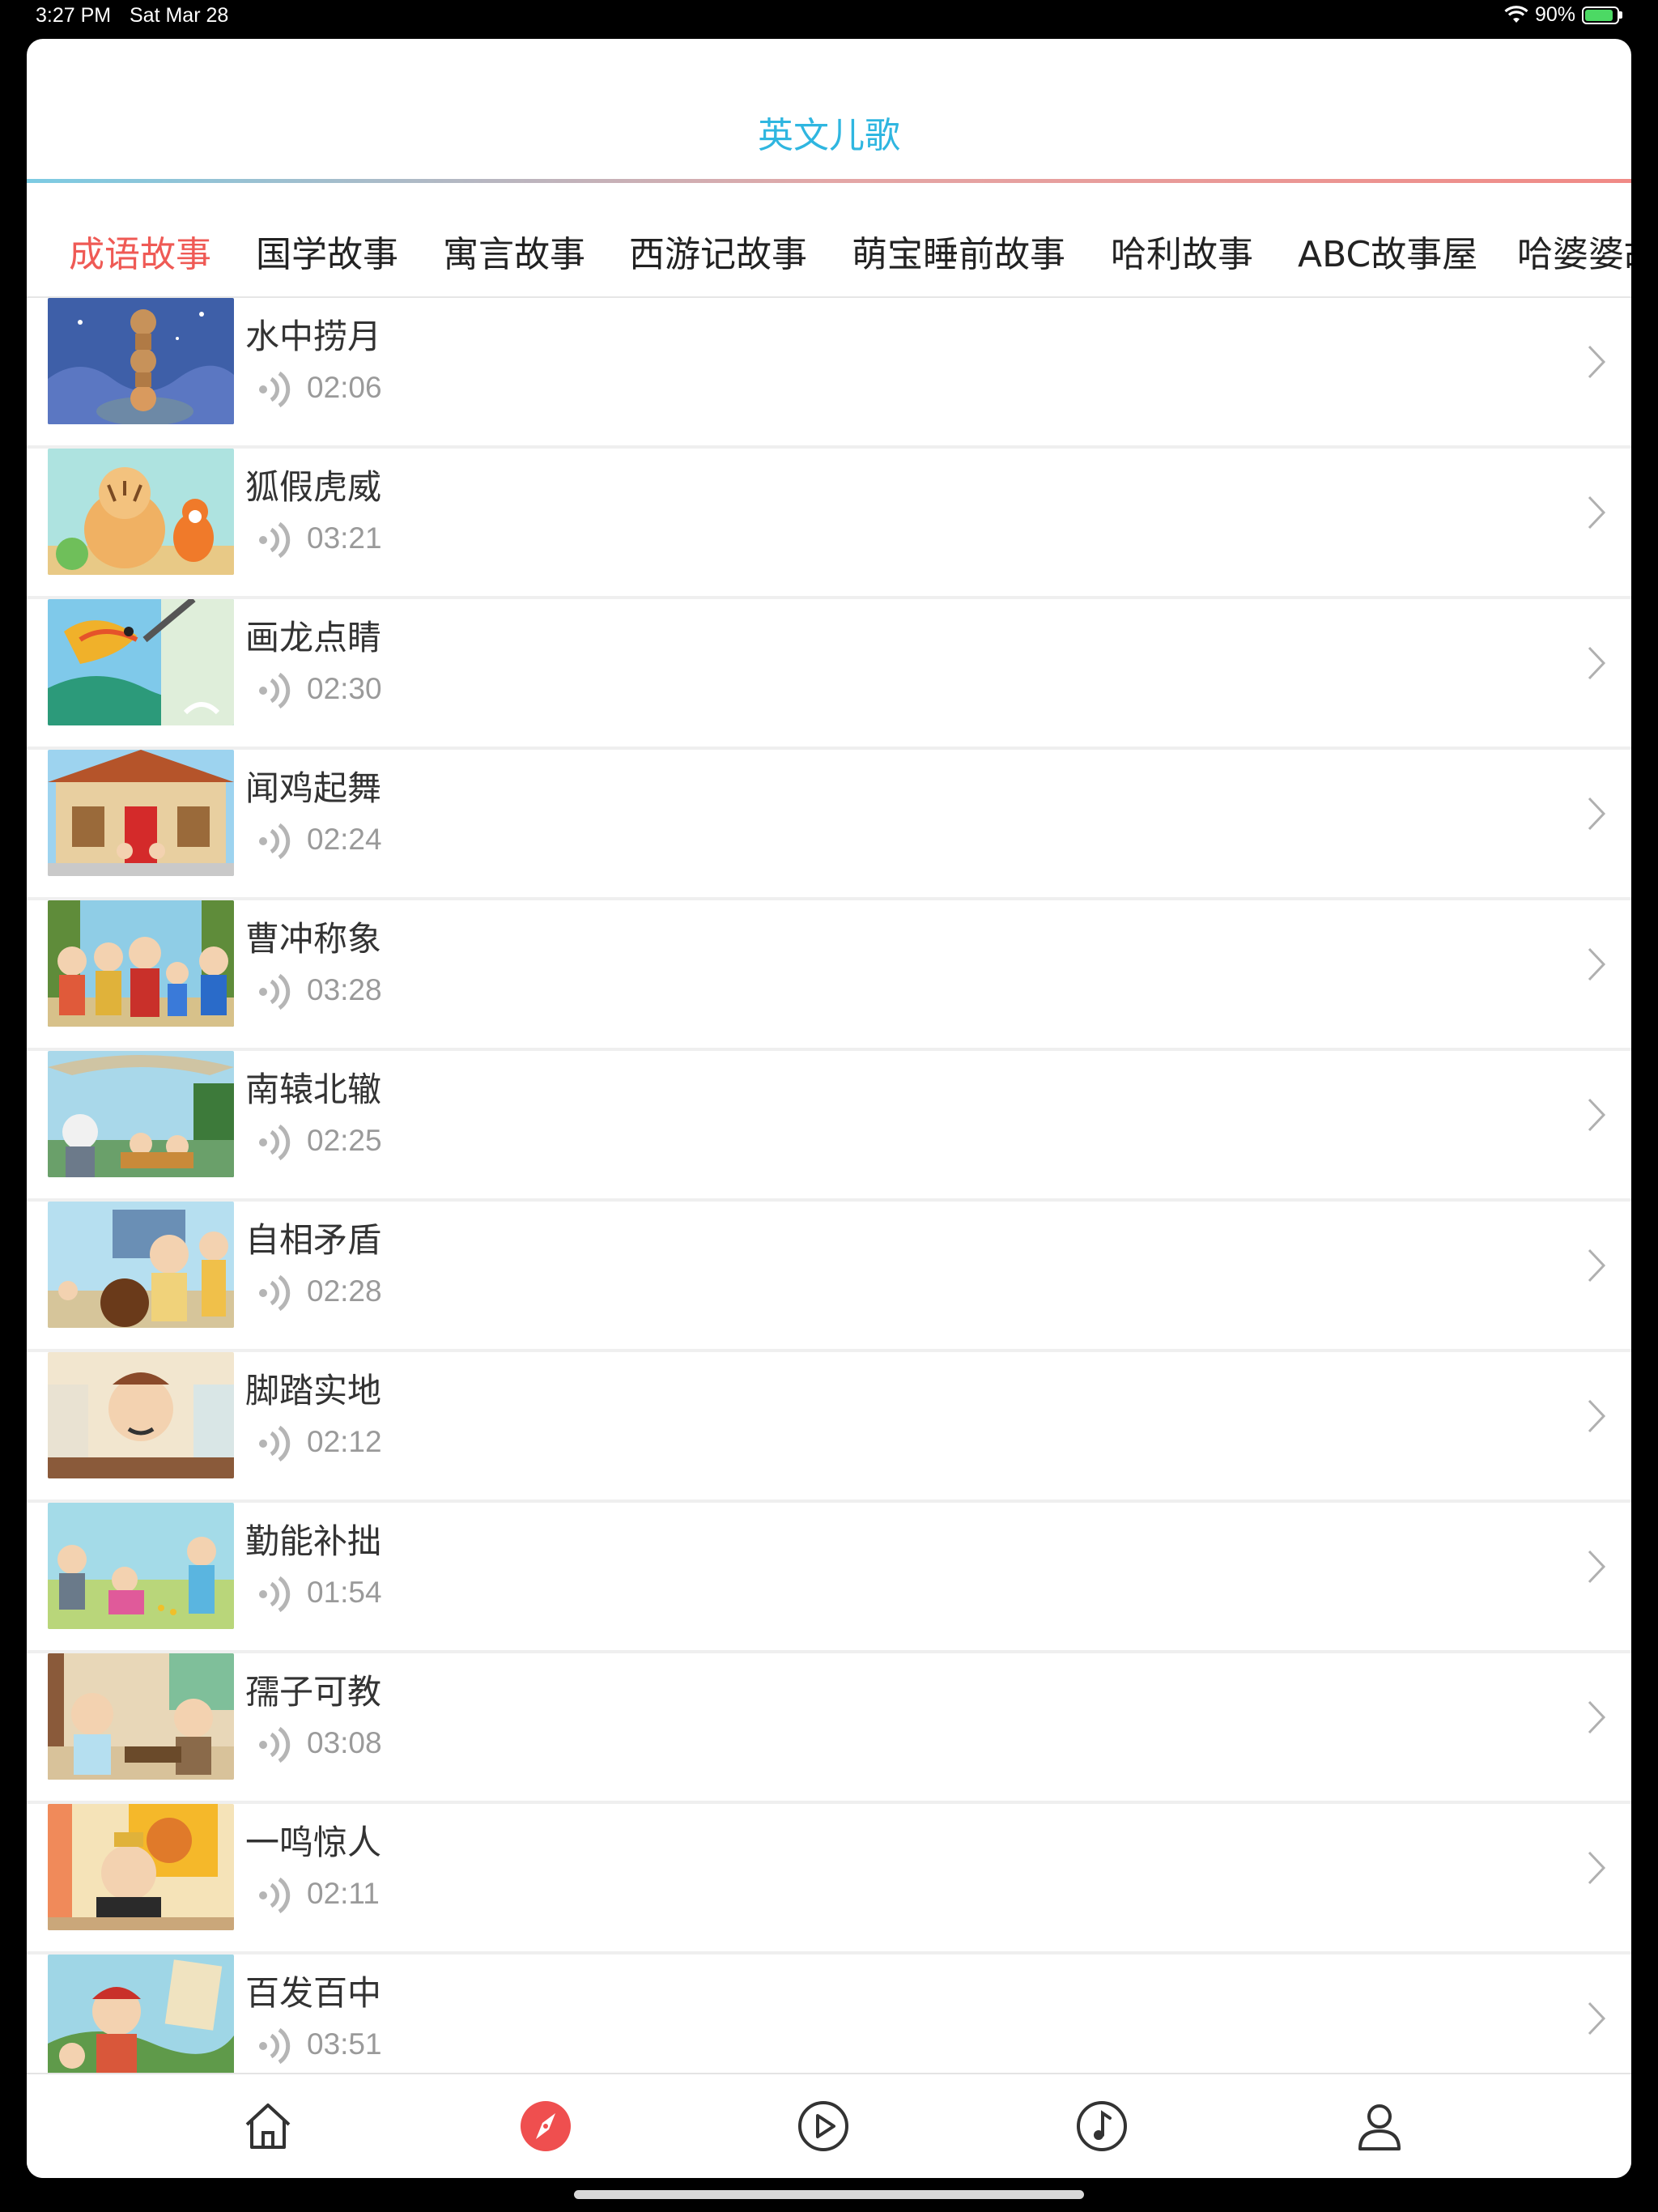  I want to click on page-title: 英文儿歌, so click(829, 136).